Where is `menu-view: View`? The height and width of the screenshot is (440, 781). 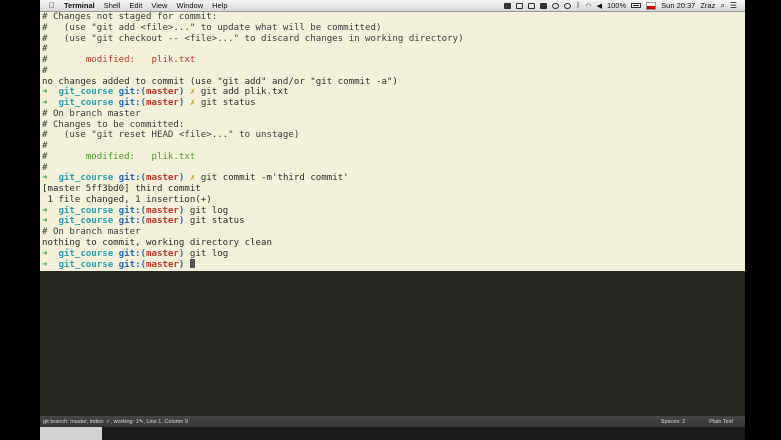 menu-view: View is located at coordinates (159, 5).